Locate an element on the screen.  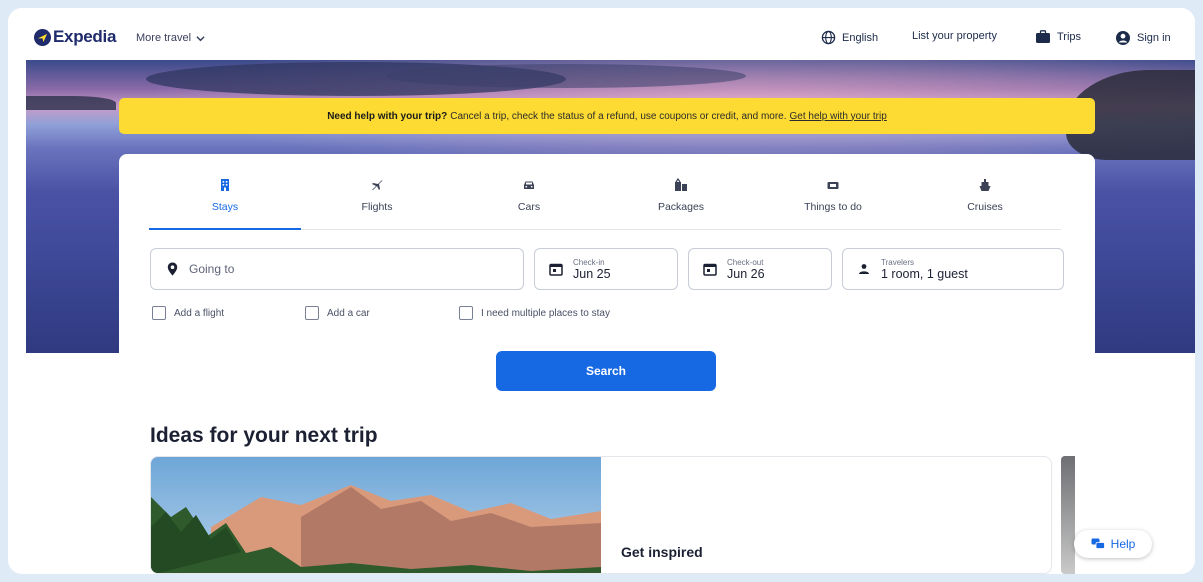
add-flight-label: Add a flight is located at coordinates (199, 313).